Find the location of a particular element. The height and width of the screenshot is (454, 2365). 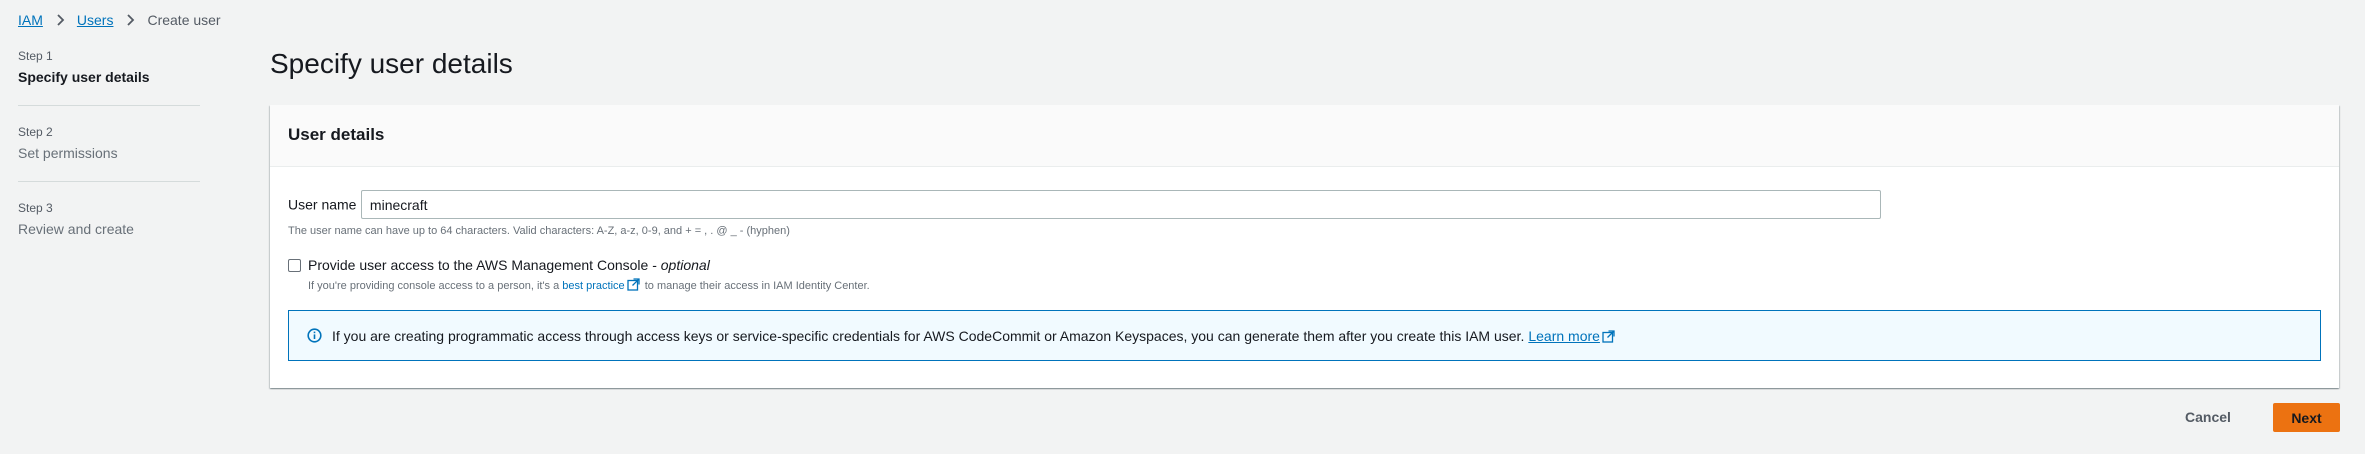

step-number: Step 3 is located at coordinates (35, 208).